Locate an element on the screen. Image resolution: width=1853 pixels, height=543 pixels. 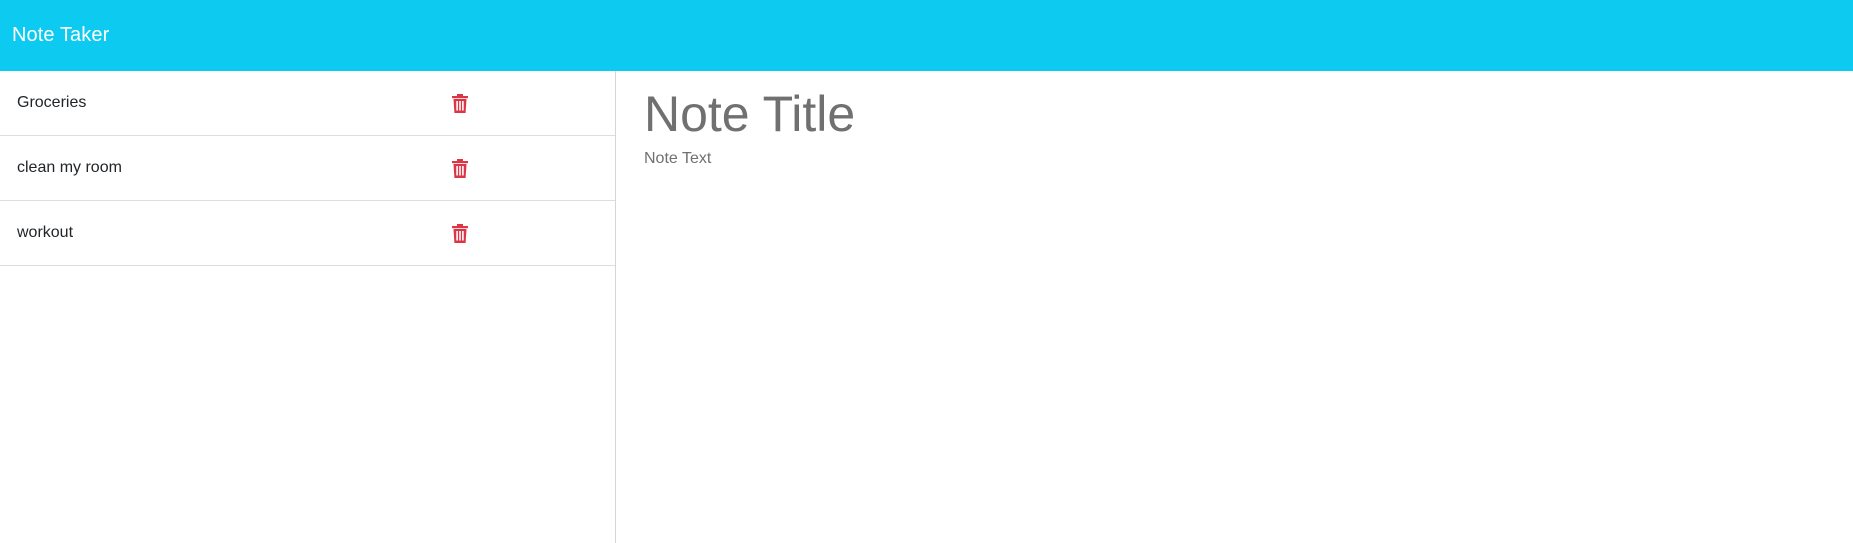
note-item-label: Groceries is located at coordinates (51, 103).